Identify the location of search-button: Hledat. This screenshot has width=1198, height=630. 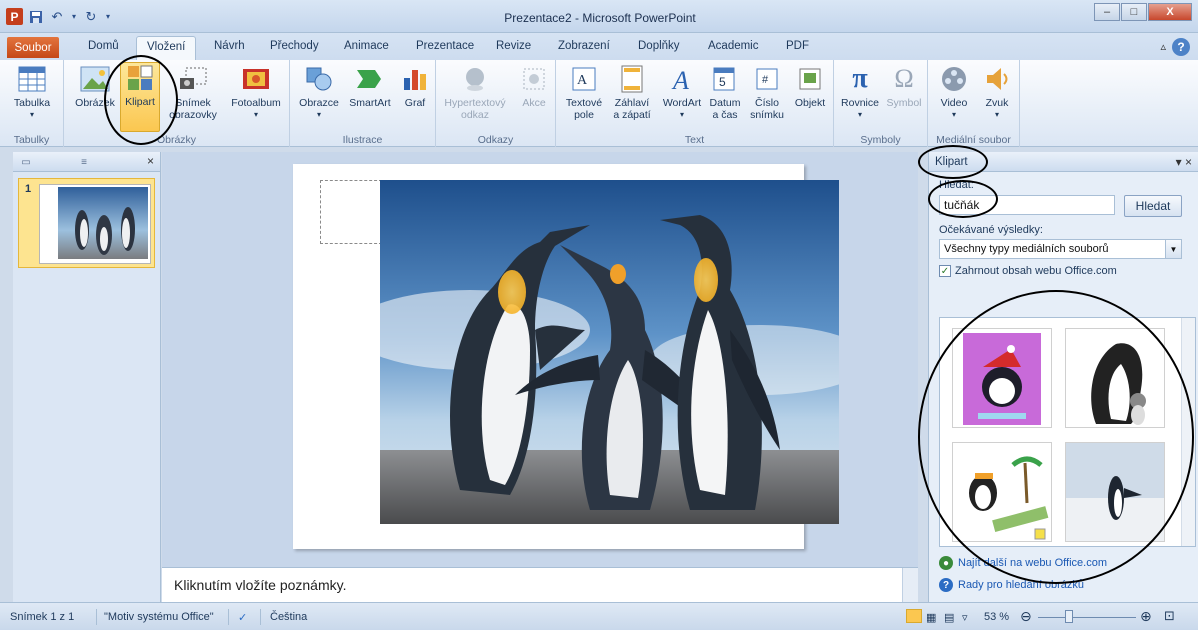
(1153, 206).